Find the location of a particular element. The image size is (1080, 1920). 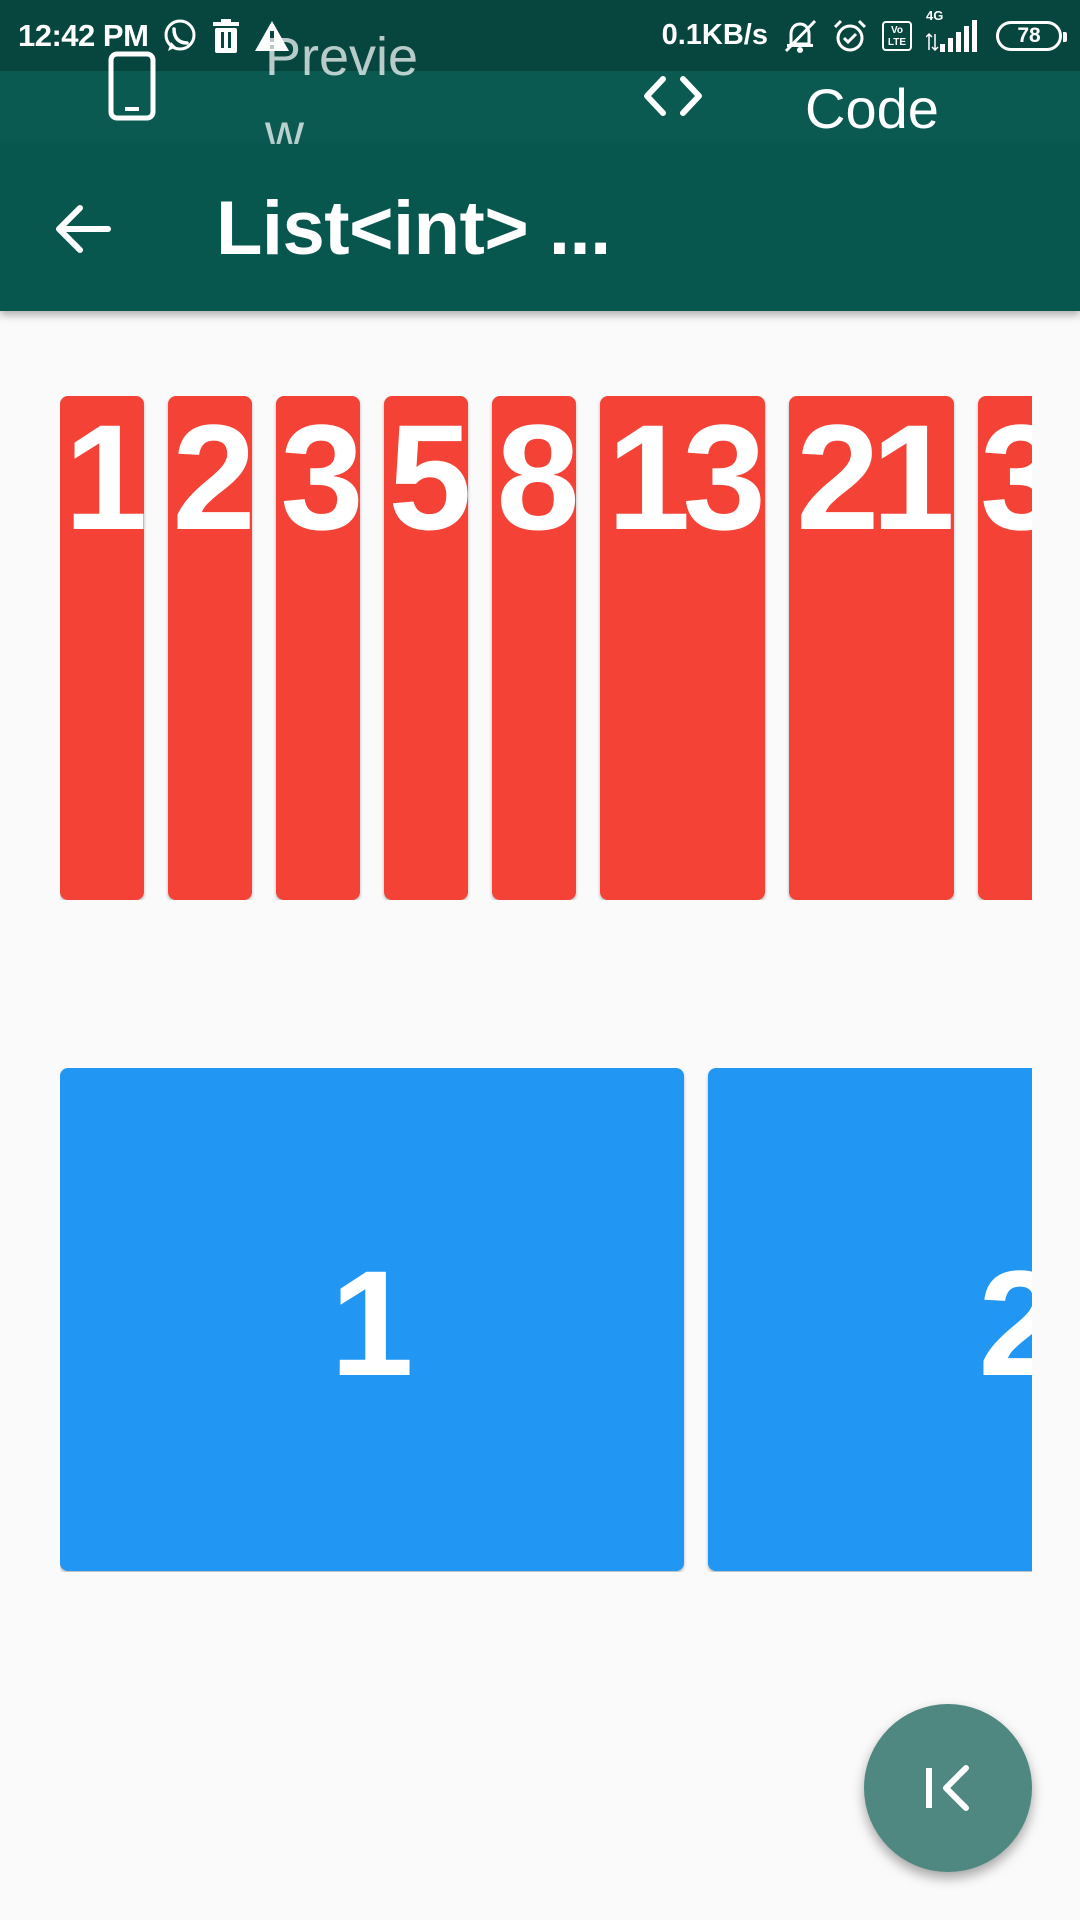

blue-list-item: 2 is located at coordinates (870, 1319).